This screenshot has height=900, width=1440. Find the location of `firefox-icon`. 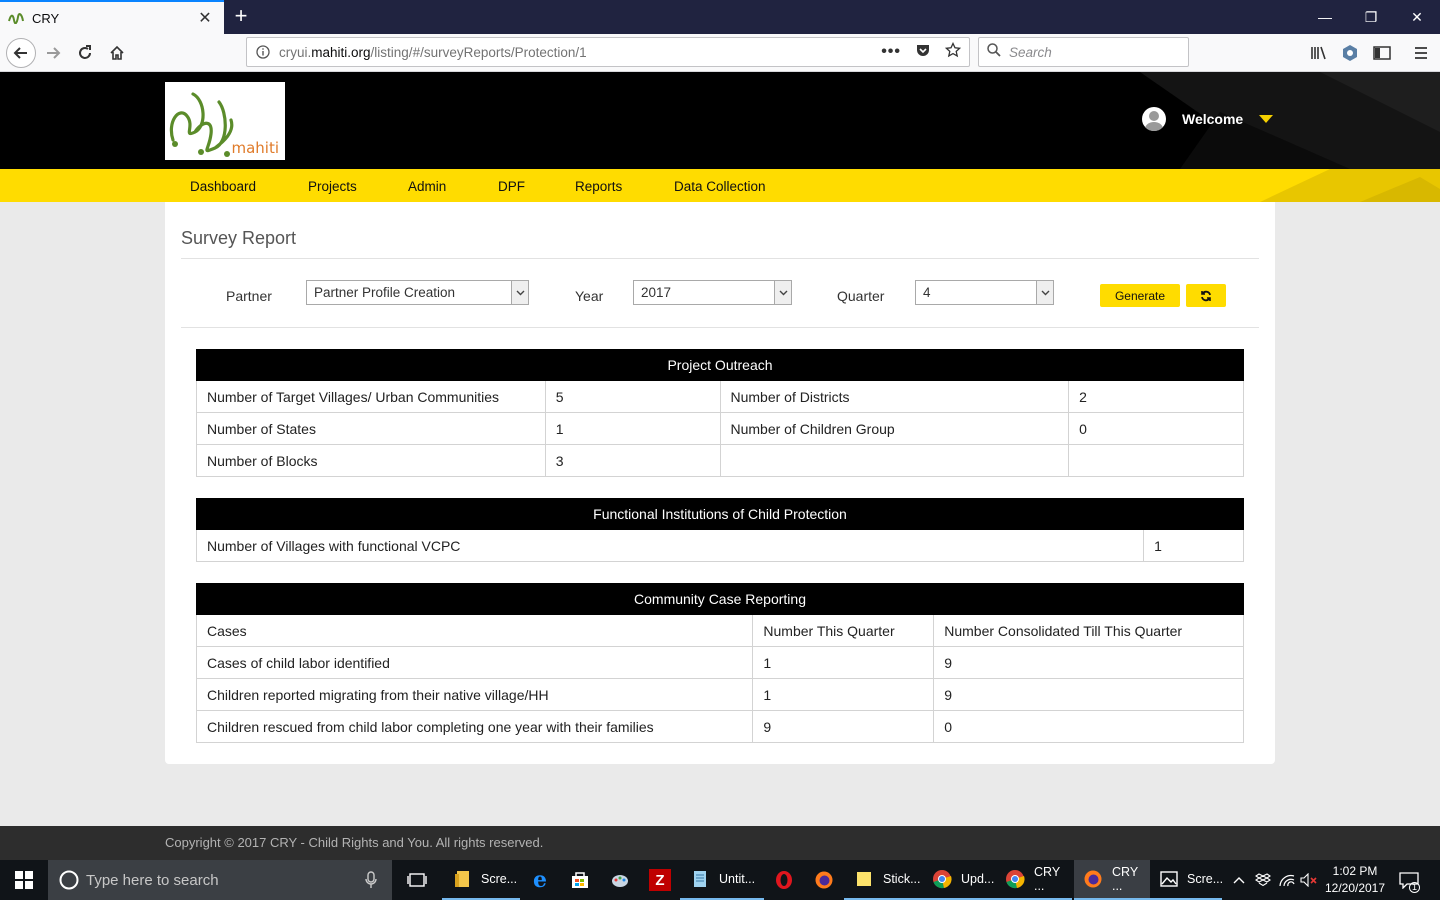

firefox-icon is located at coordinates (1093, 879).